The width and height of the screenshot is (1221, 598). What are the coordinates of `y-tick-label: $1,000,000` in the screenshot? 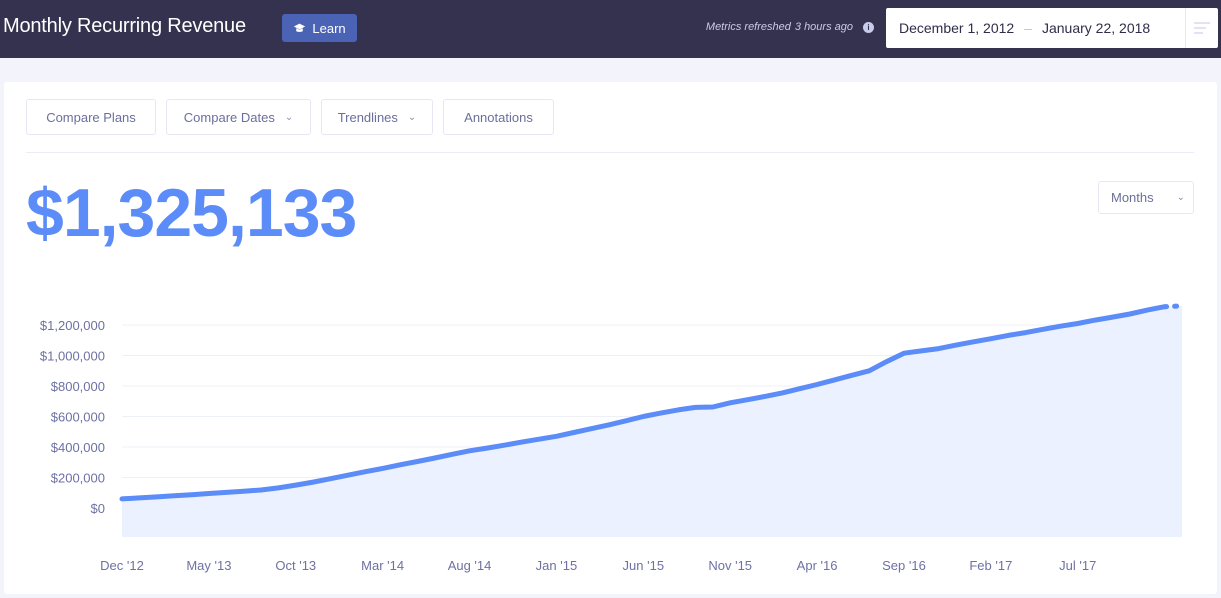 It's located at (72, 356).